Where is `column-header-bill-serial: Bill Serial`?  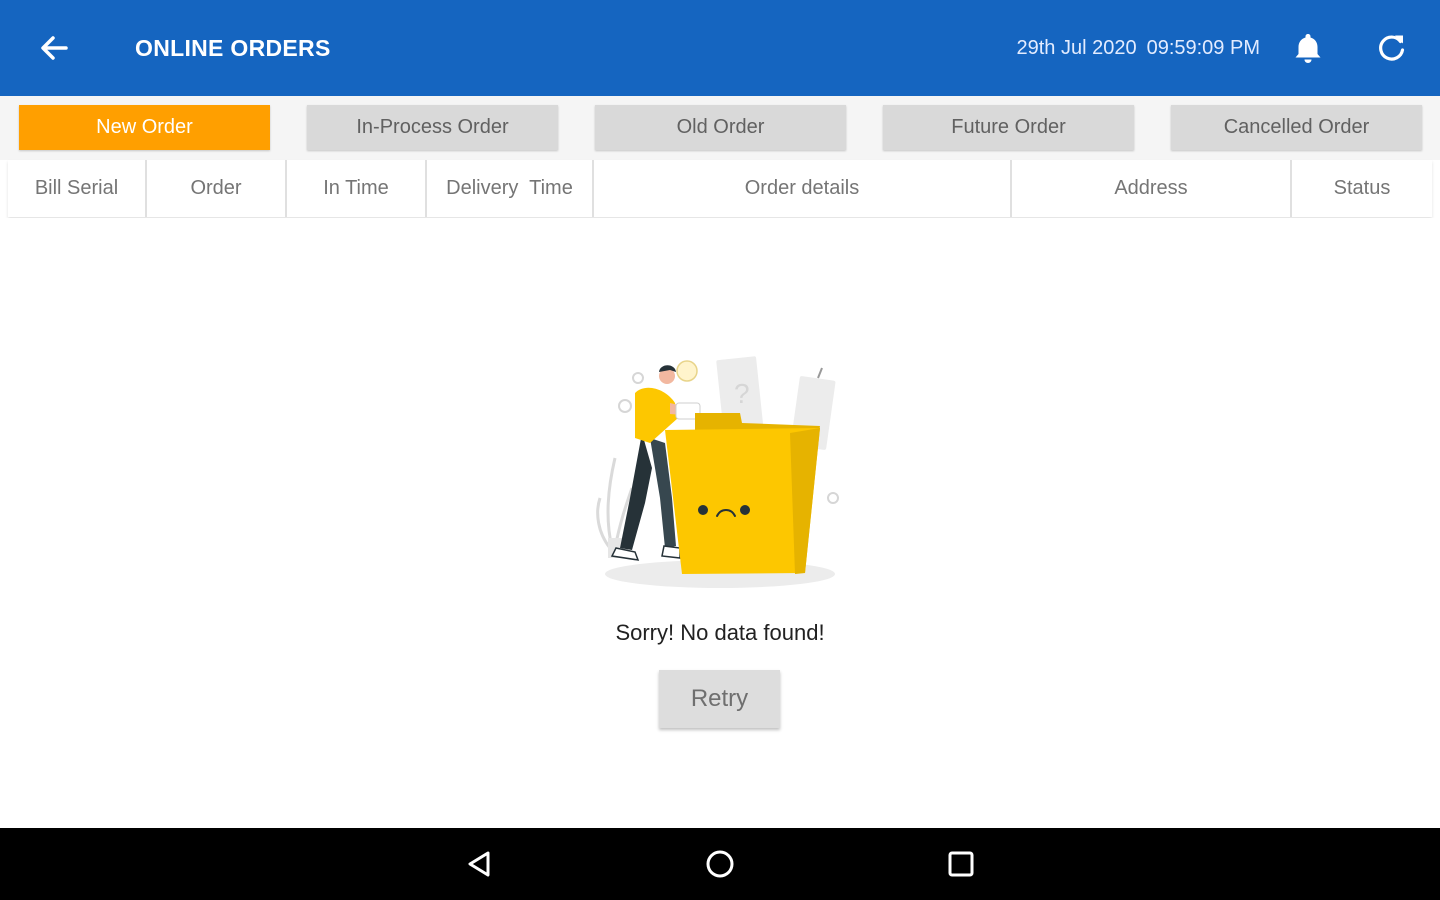 column-header-bill-serial: Bill Serial is located at coordinates (77, 188).